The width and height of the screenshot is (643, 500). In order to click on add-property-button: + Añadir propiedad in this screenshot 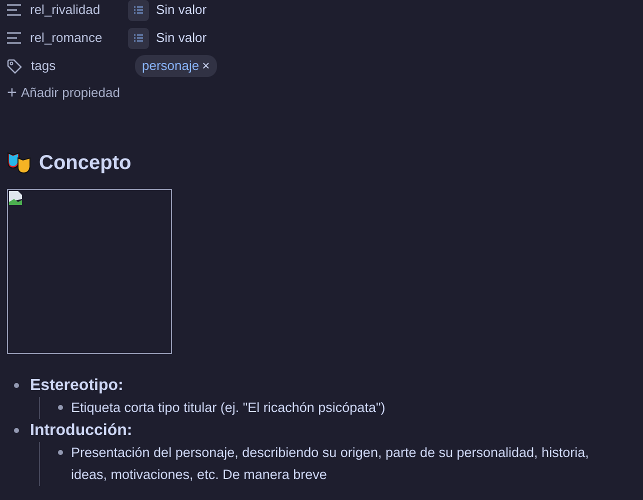, I will do `click(63, 92)`.